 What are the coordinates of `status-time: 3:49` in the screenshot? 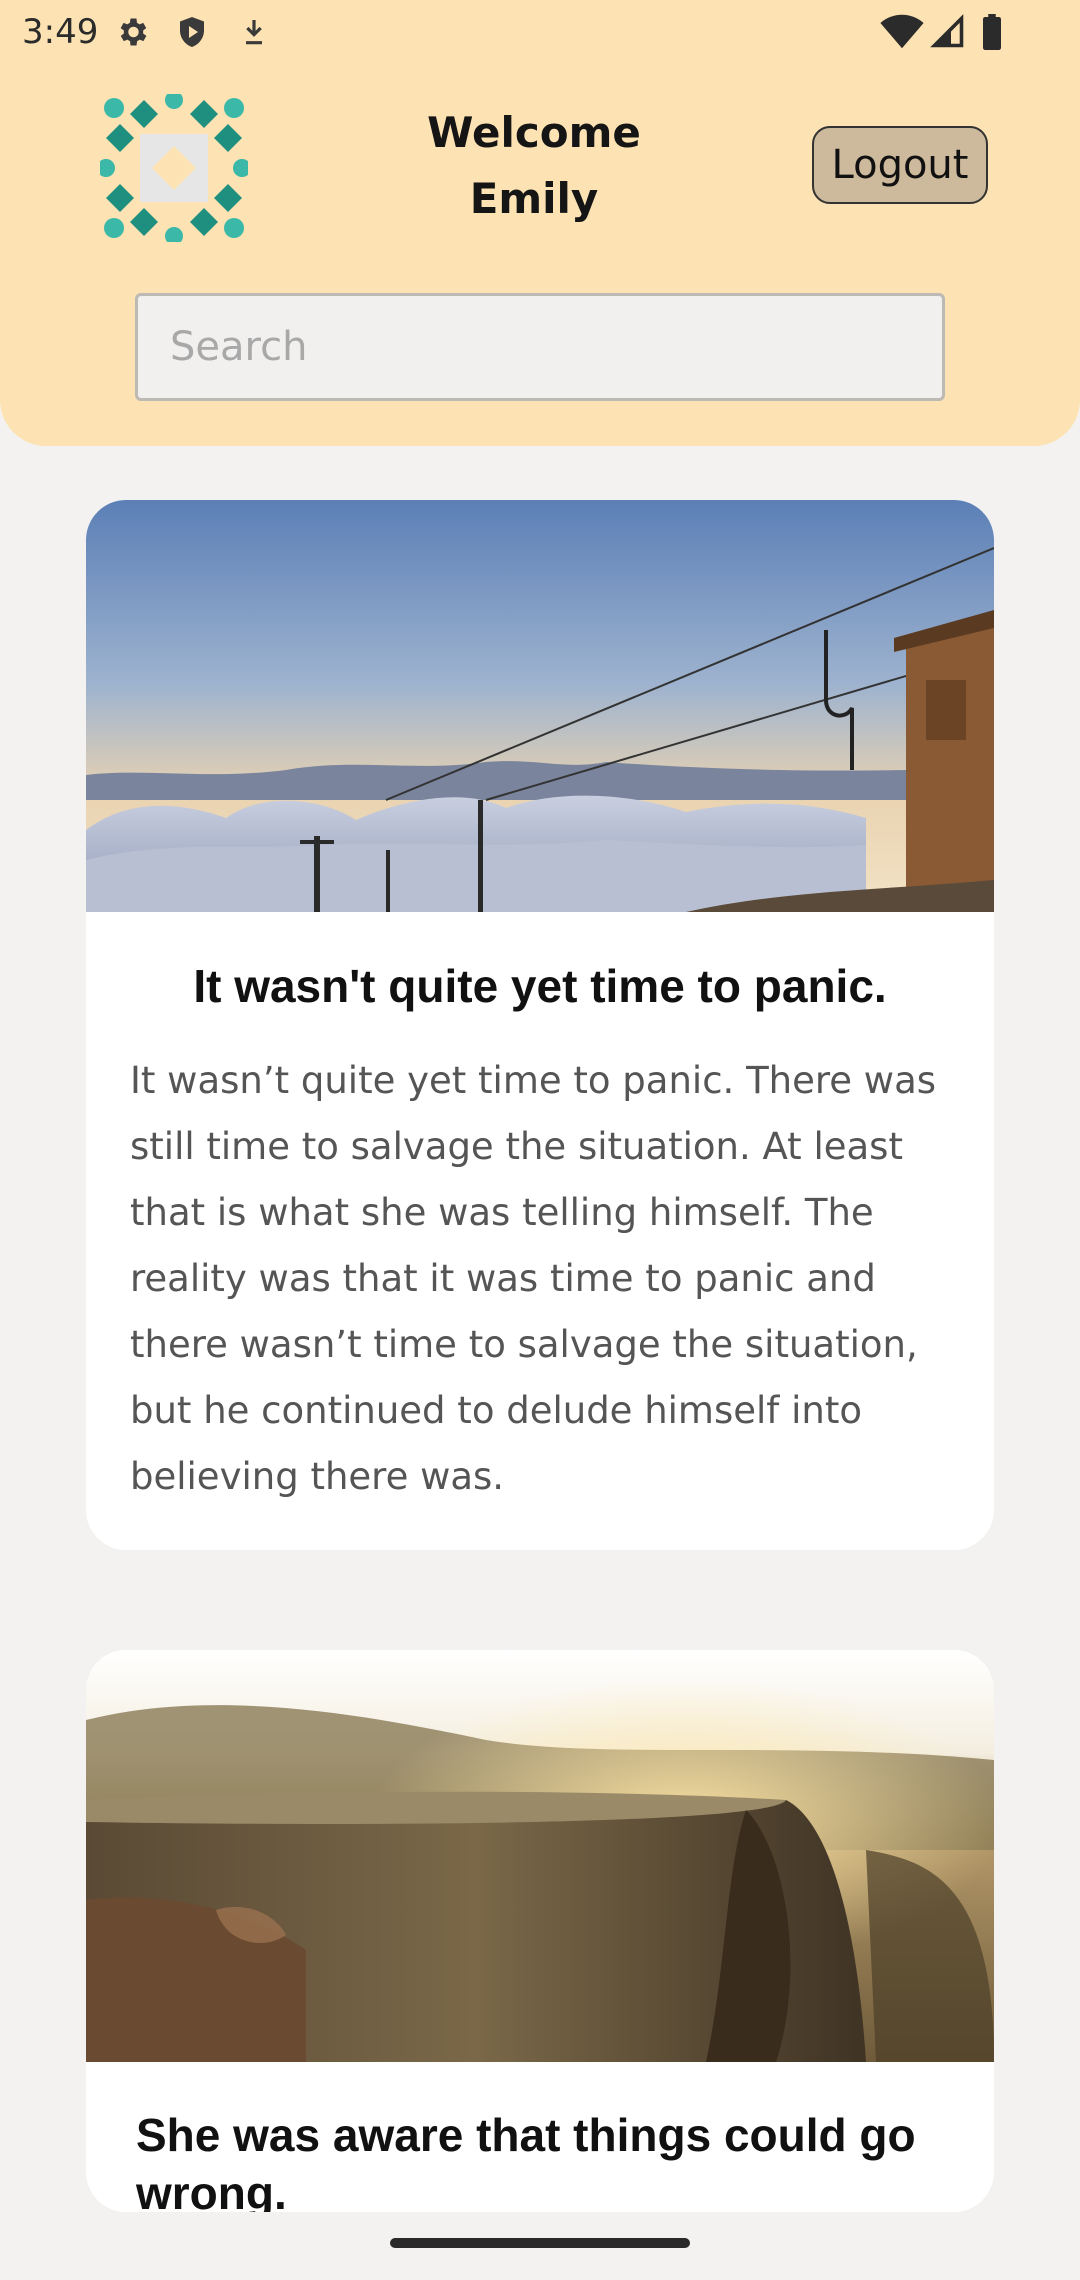 It's located at (60, 32).